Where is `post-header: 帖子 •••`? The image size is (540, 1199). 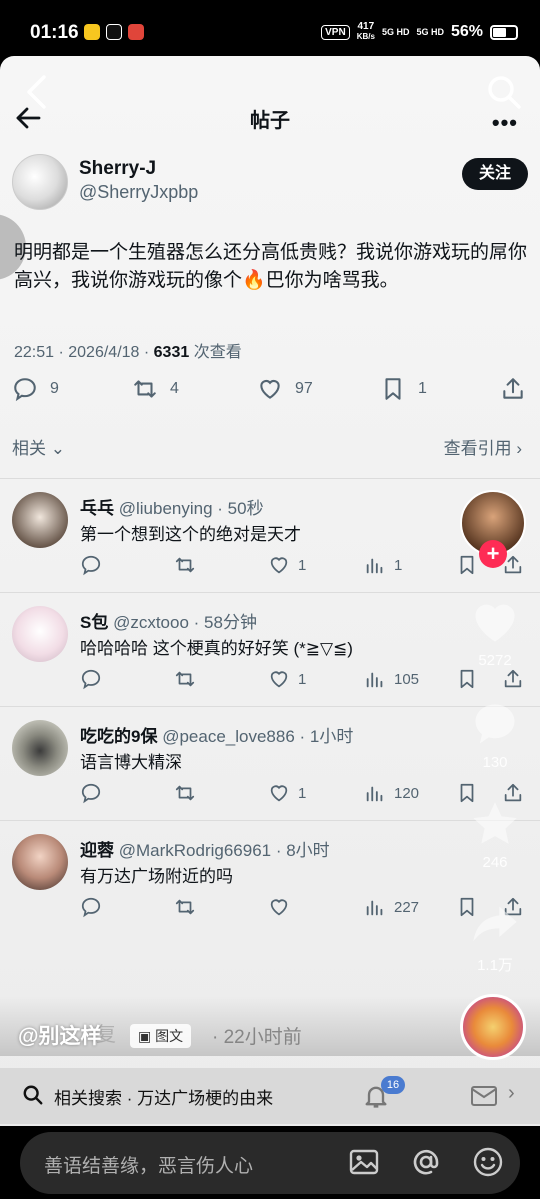 post-header: 帖子 ••• is located at coordinates (270, 118).